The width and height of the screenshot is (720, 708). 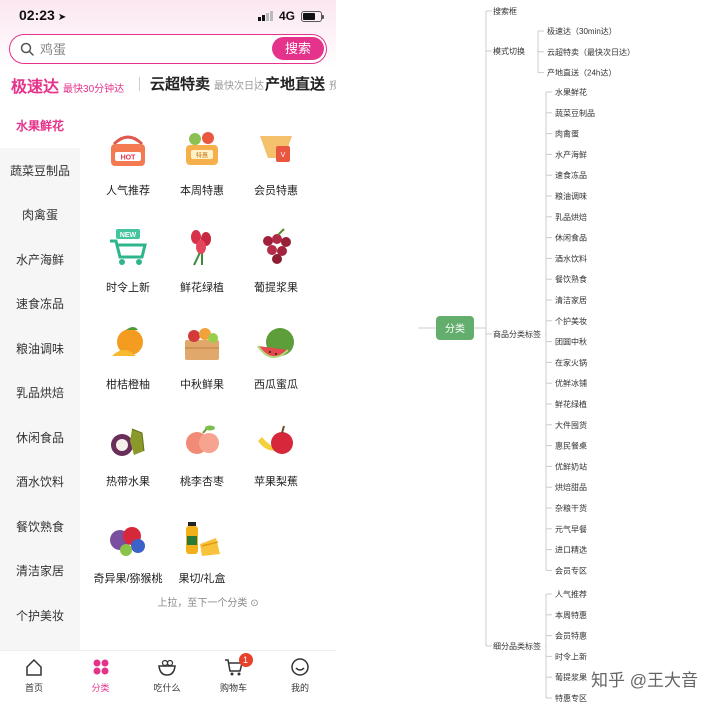 What do you see at coordinates (35, 87) in the screenshot?
I see `mode-tab-title: 极速达` at bounding box center [35, 87].